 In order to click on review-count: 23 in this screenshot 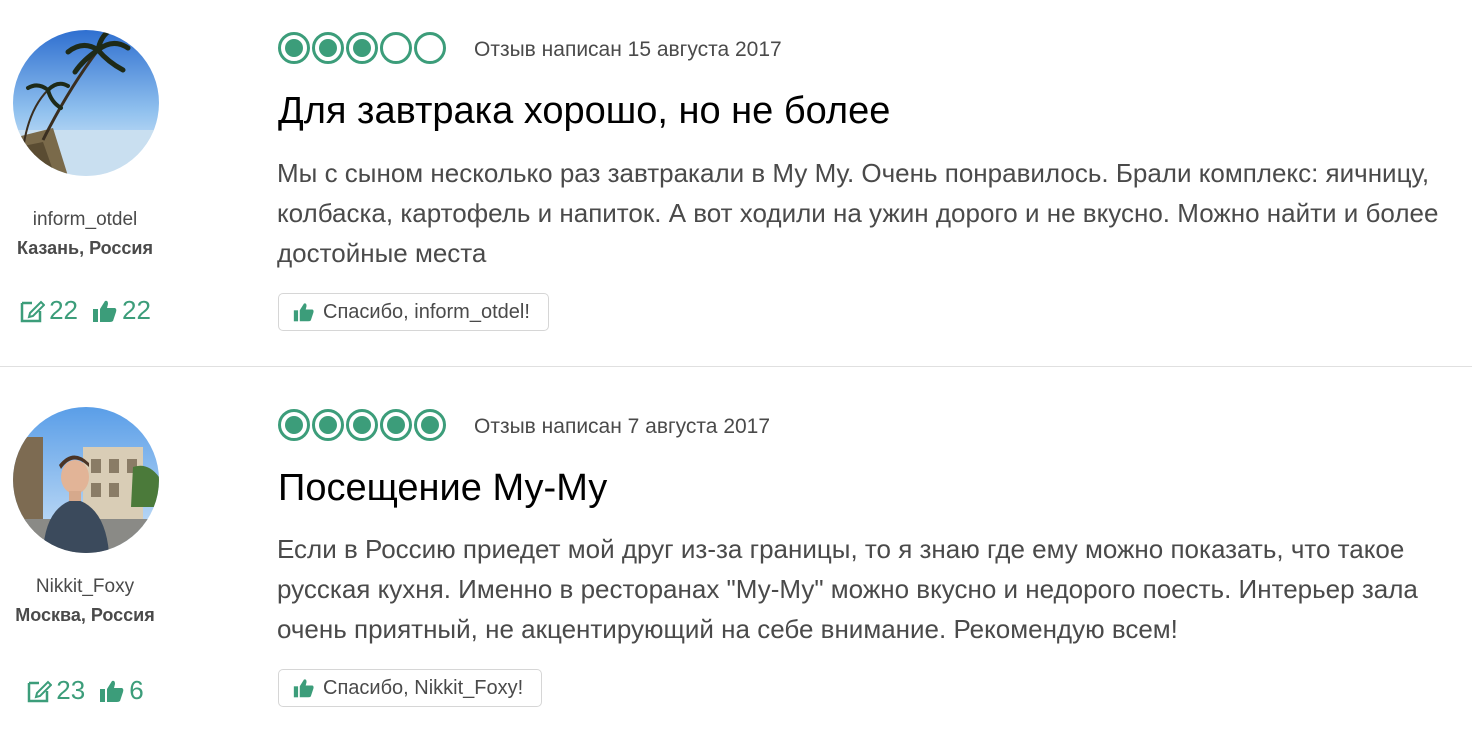, I will do `click(55, 690)`.